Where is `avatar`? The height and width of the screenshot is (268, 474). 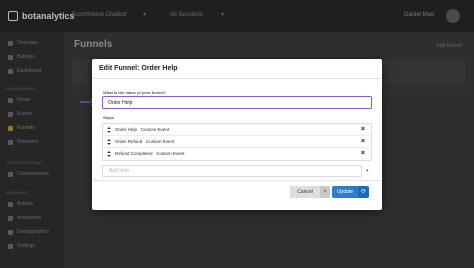 avatar is located at coordinates (453, 16).